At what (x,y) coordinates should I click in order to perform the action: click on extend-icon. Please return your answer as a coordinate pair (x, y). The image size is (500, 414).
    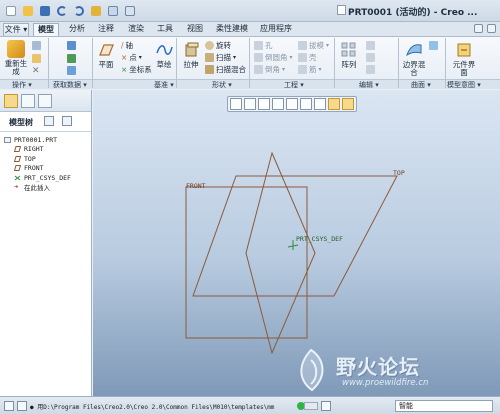
    Looking at the image, I should click on (370, 57).